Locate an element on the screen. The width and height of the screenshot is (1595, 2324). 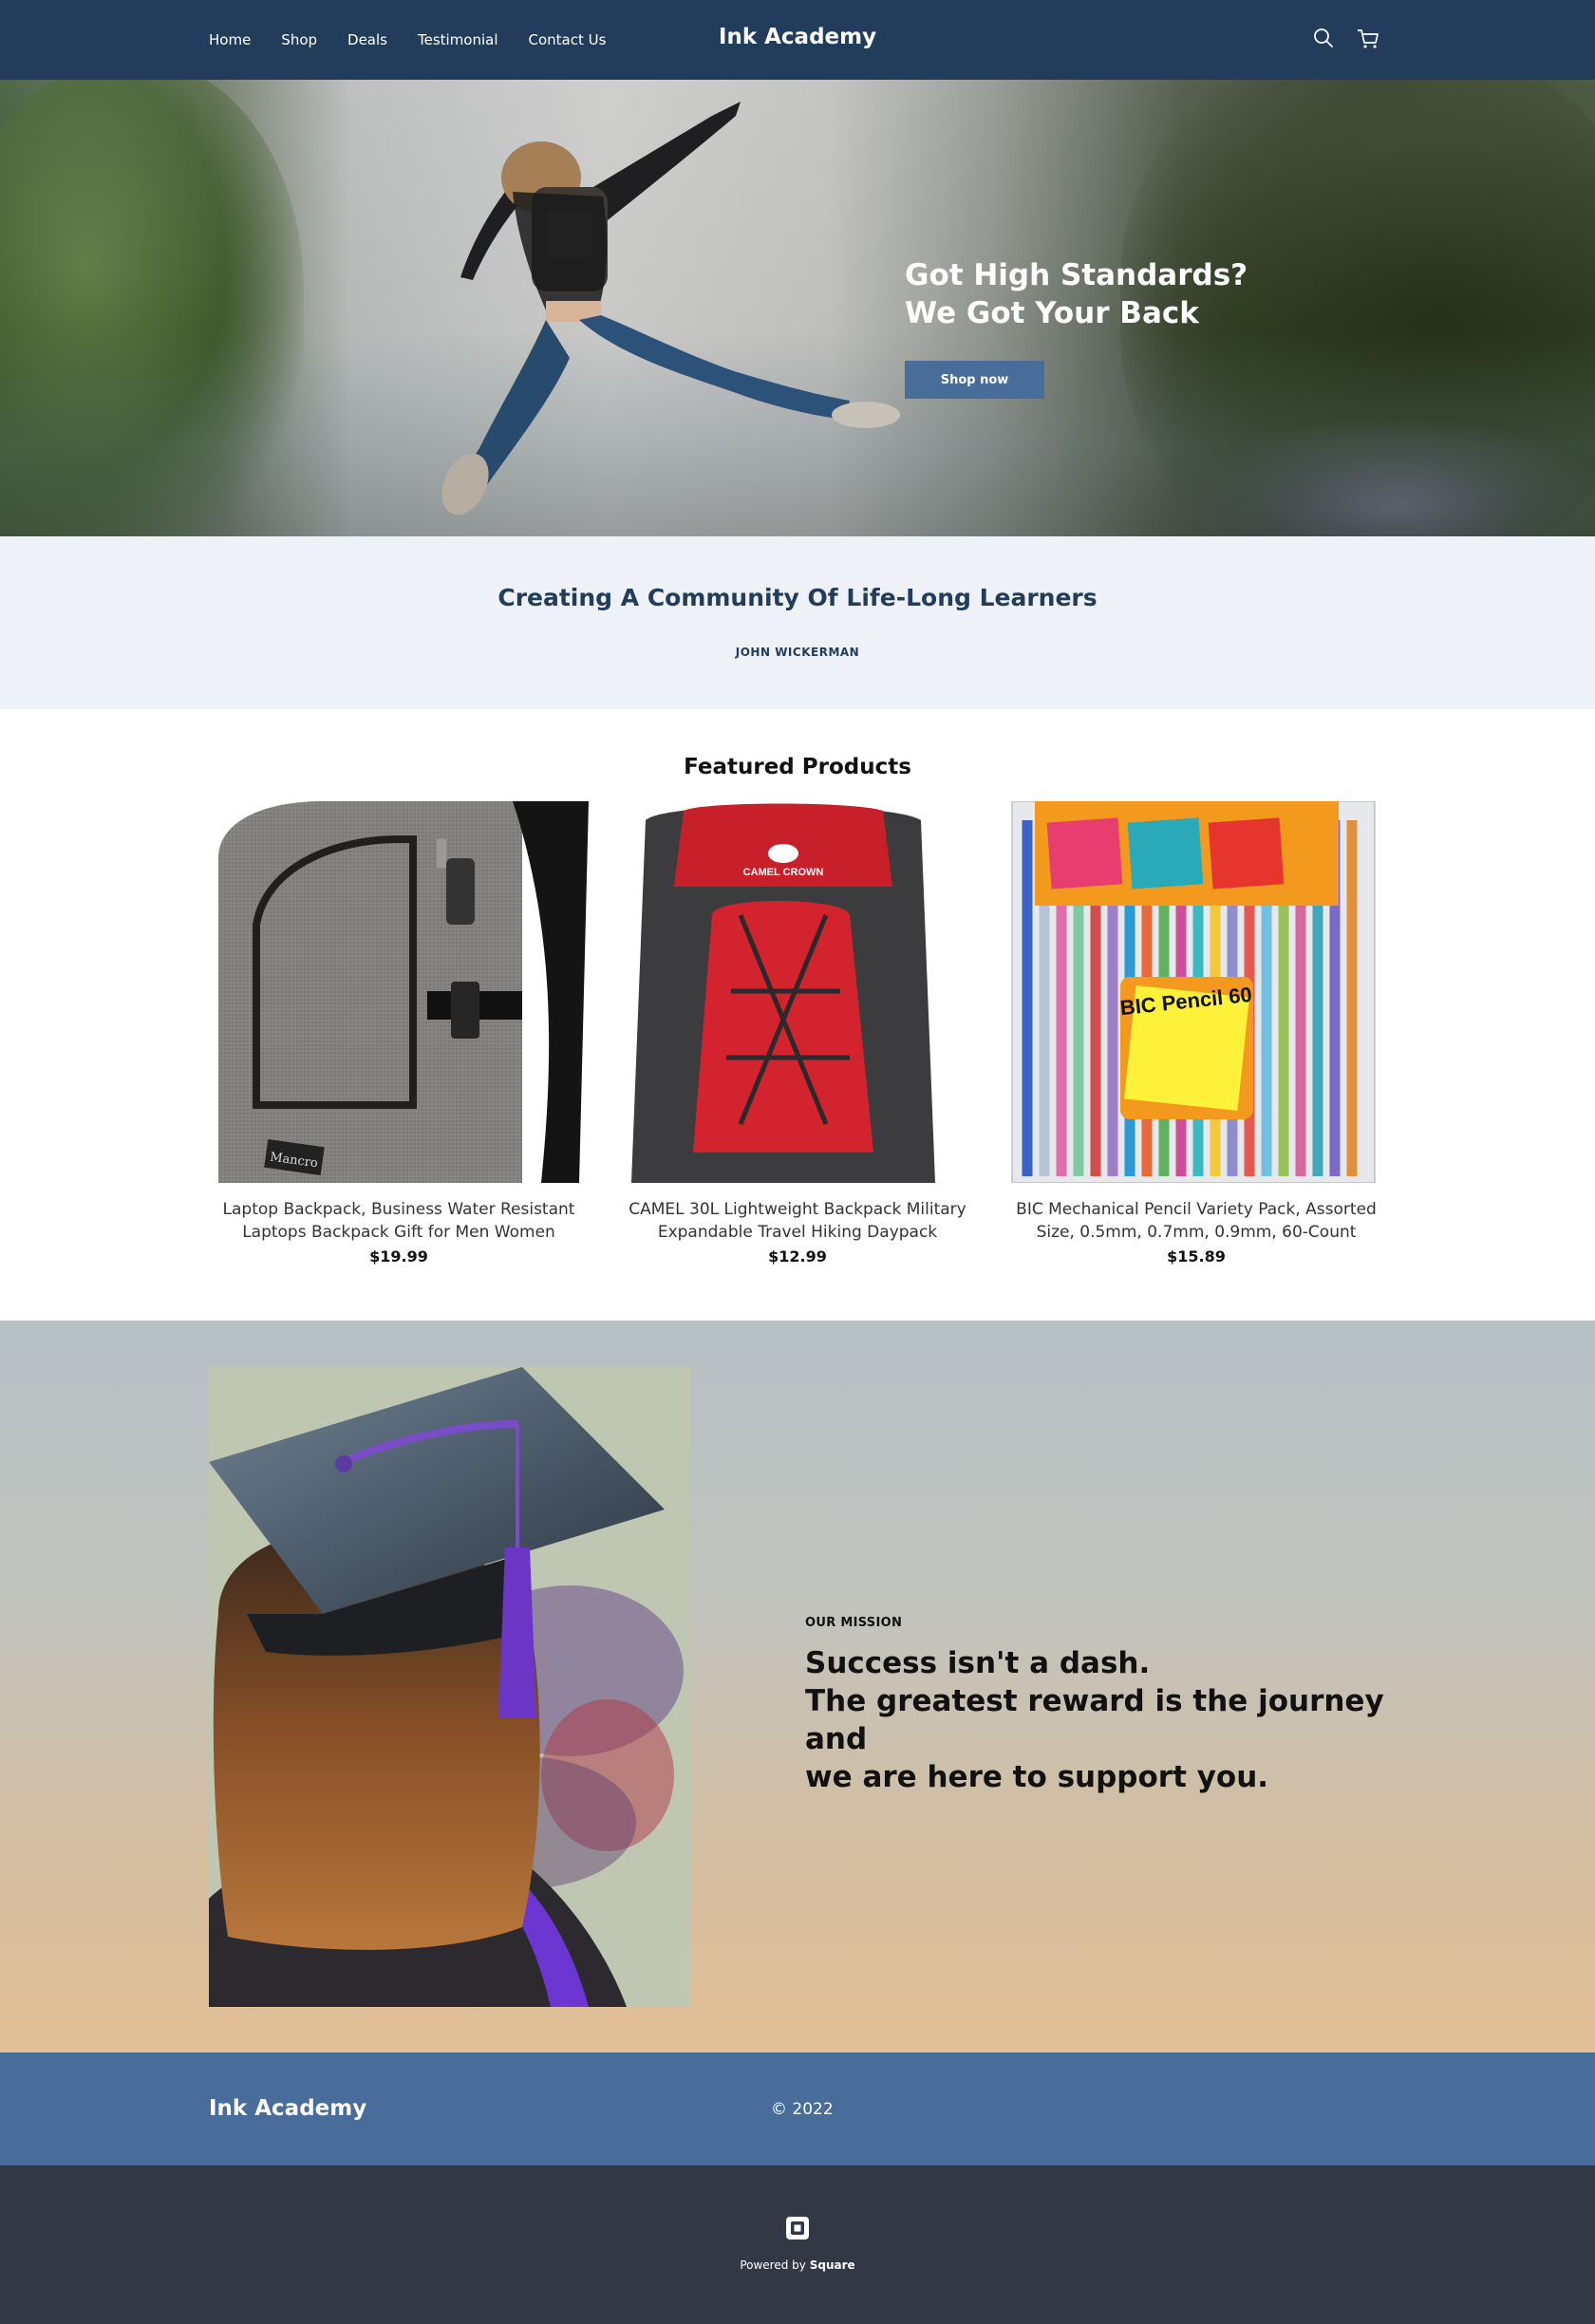
main-nav: Home Shop Deals Testimonial Contact Us is located at coordinates (422, 40).